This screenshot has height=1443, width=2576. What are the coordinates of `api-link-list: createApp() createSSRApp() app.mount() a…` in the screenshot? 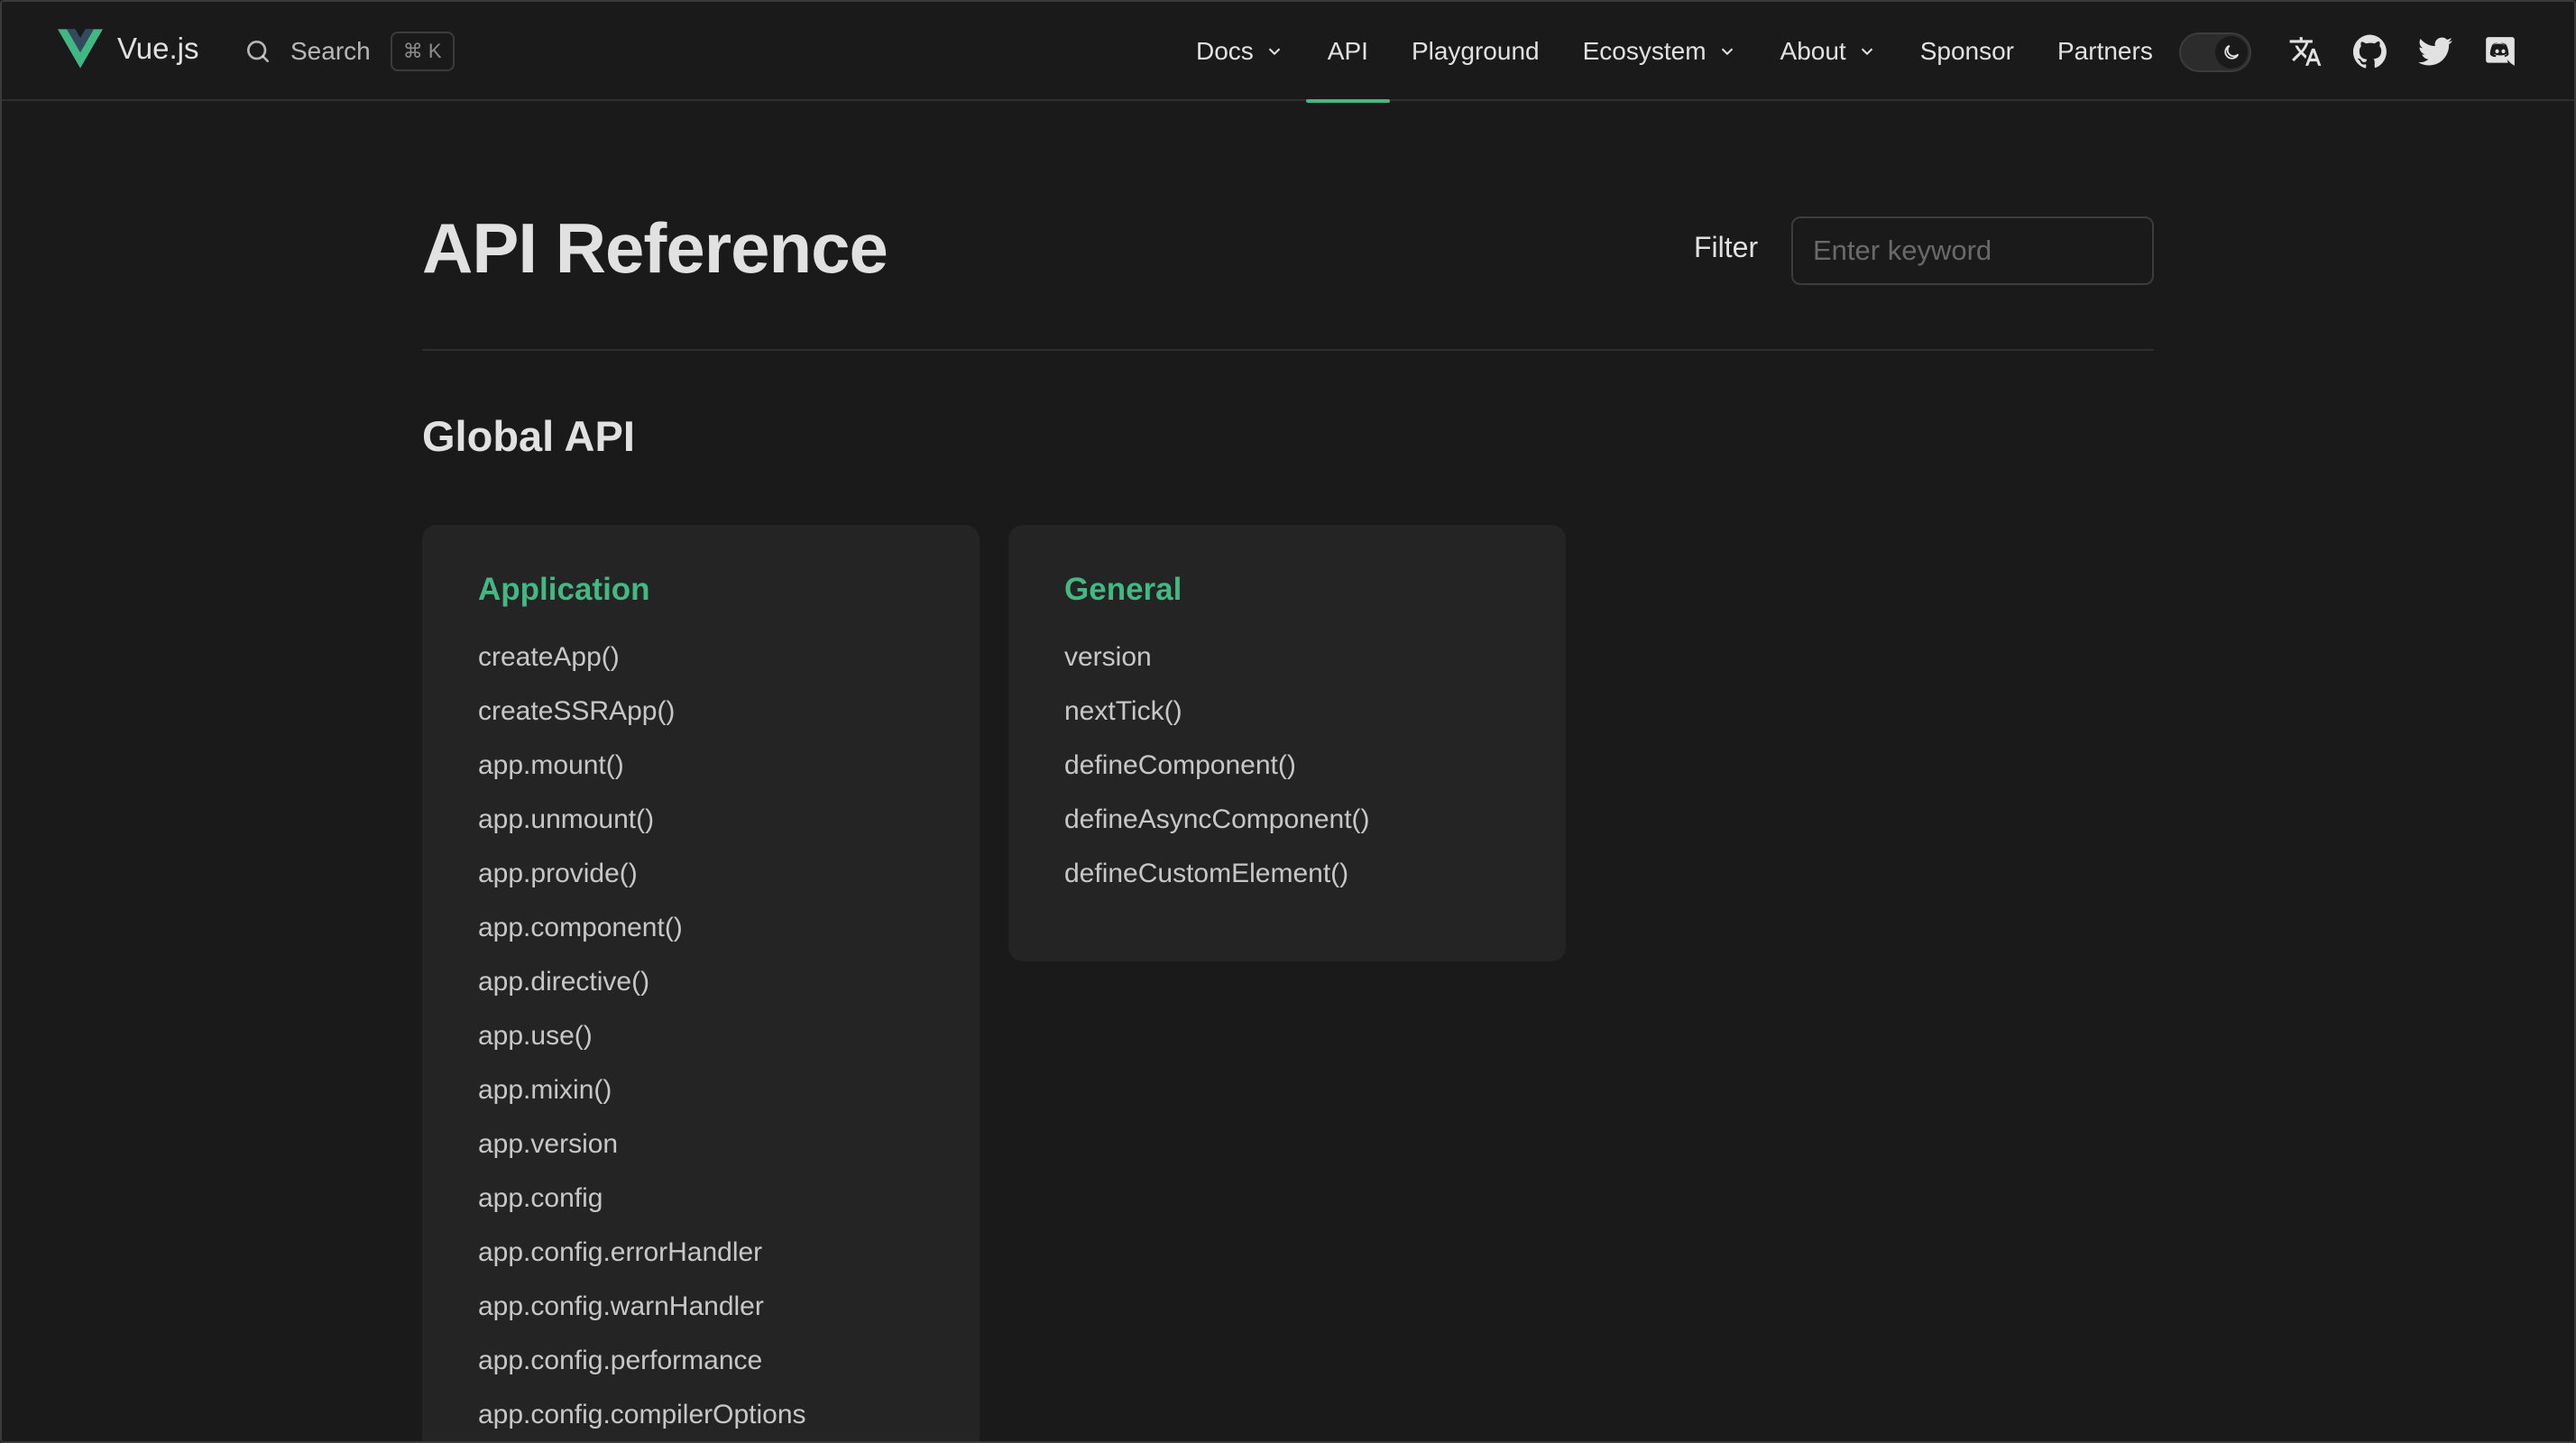 It's located at (701, 1040).